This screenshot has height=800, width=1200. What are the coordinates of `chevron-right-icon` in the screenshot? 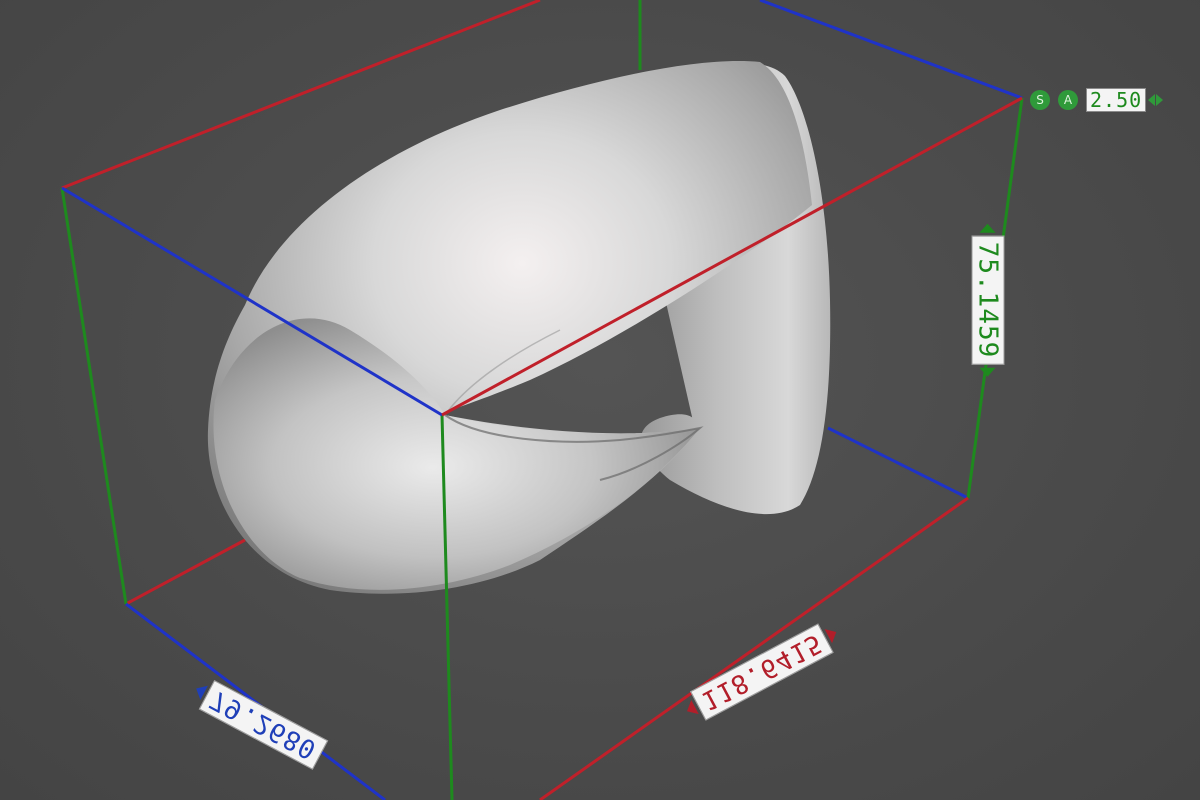 It's located at (1160, 100).